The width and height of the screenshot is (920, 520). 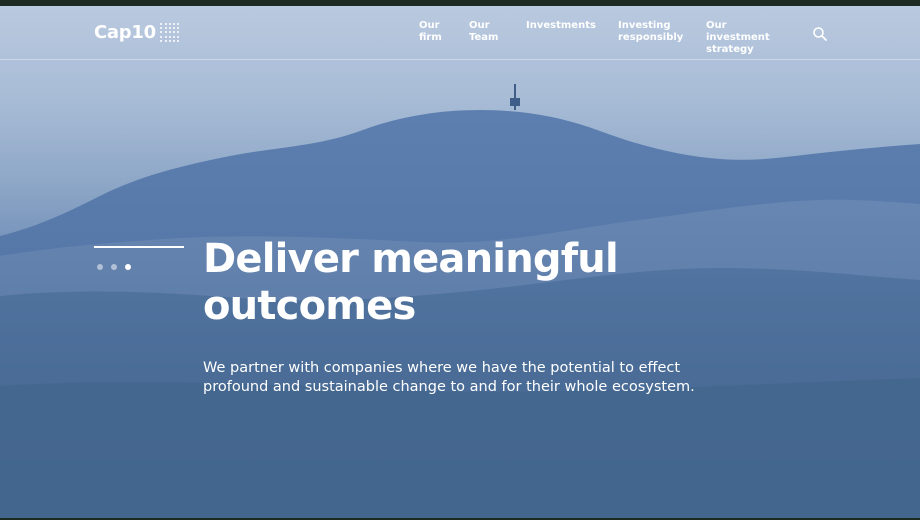 I want to click on slide-dot-3-active, so click(x=128, y=267).